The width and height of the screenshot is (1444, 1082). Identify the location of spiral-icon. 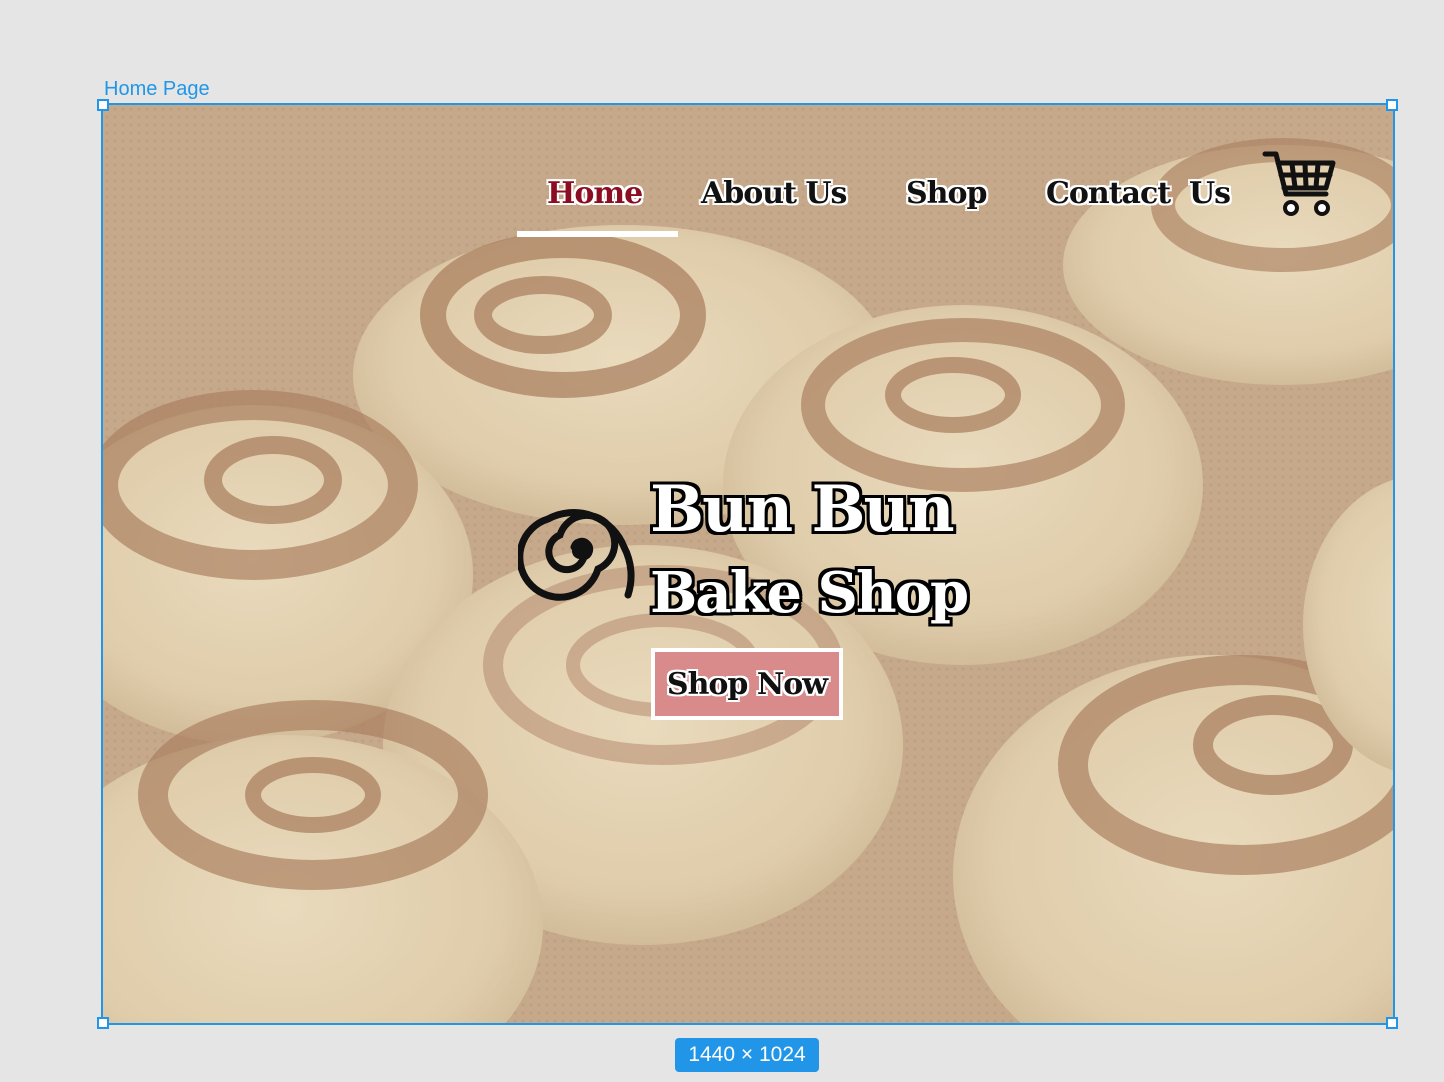
(576, 555).